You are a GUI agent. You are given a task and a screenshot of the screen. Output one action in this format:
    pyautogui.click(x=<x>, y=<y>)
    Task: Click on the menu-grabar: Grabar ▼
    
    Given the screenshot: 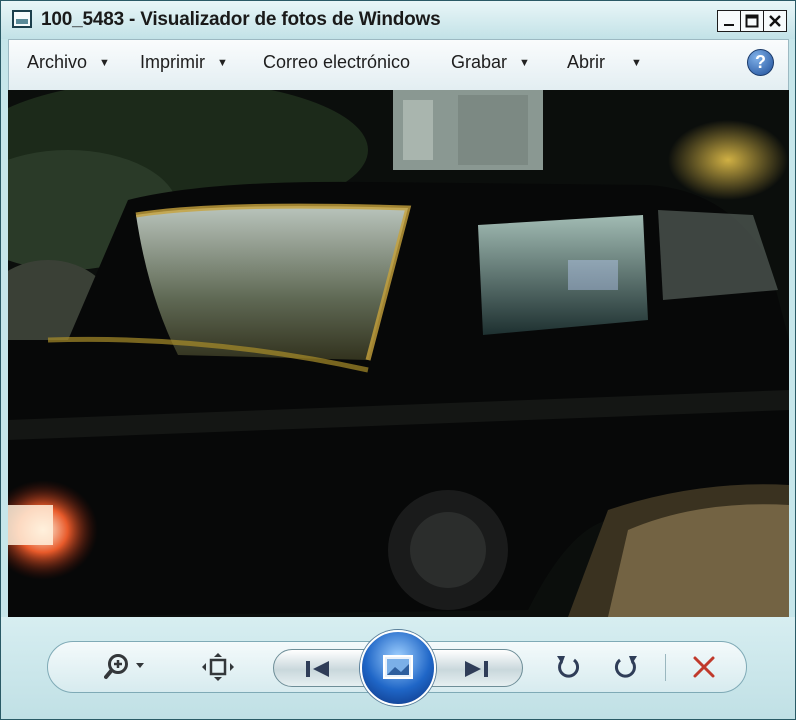 What is the action you would take?
    pyautogui.click(x=490, y=62)
    